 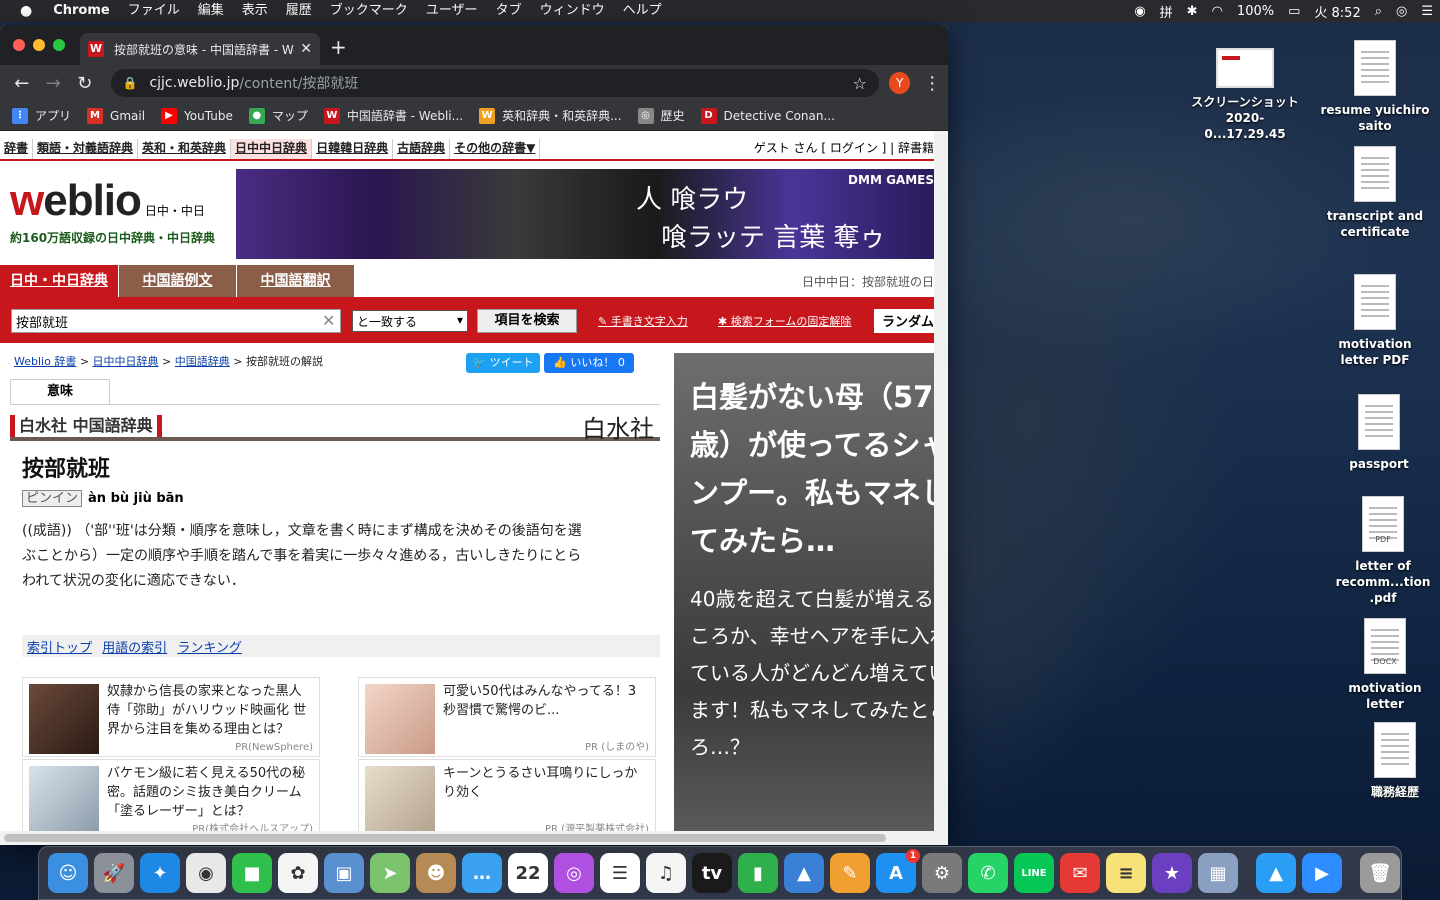 I want to click on desktop-icon-work-history: 職務経歴, so click(x=1390, y=761).